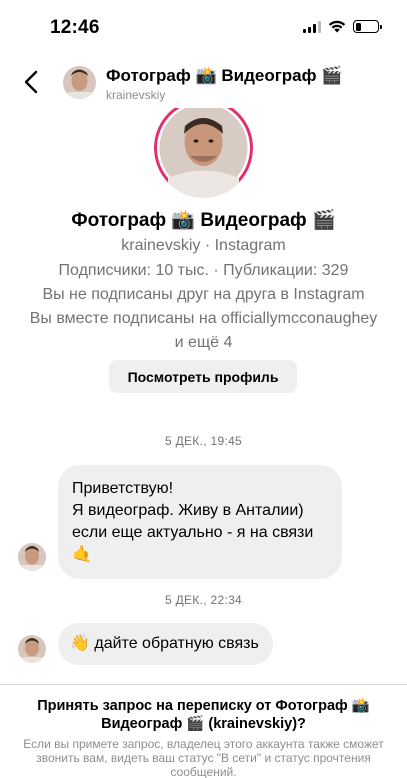 The width and height of the screenshot is (407, 778). What do you see at coordinates (203, 220) in the screenshot?
I see `profile-display-name: Фотограф 📸 Видеограф 🎬` at bounding box center [203, 220].